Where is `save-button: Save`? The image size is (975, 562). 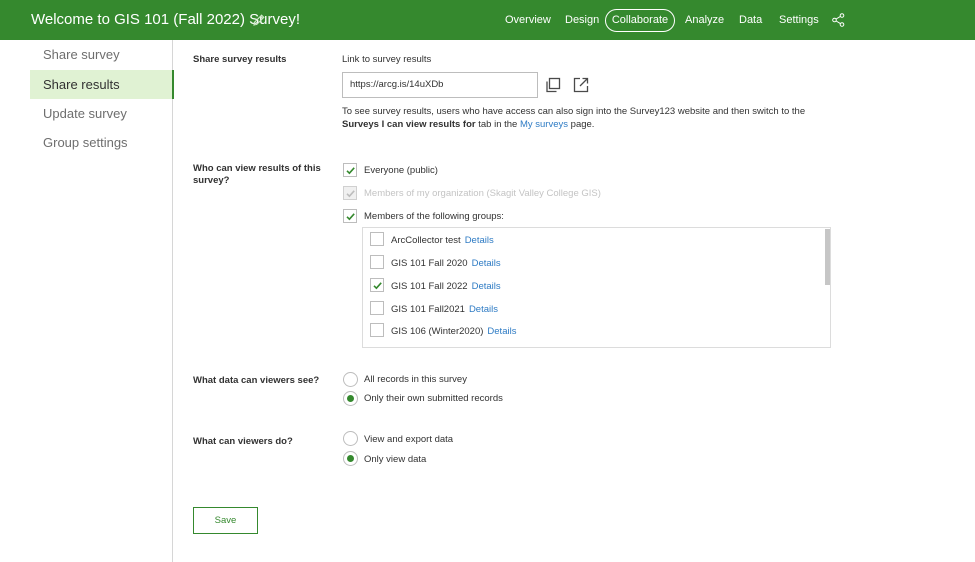
save-button: Save is located at coordinates (225, 520).